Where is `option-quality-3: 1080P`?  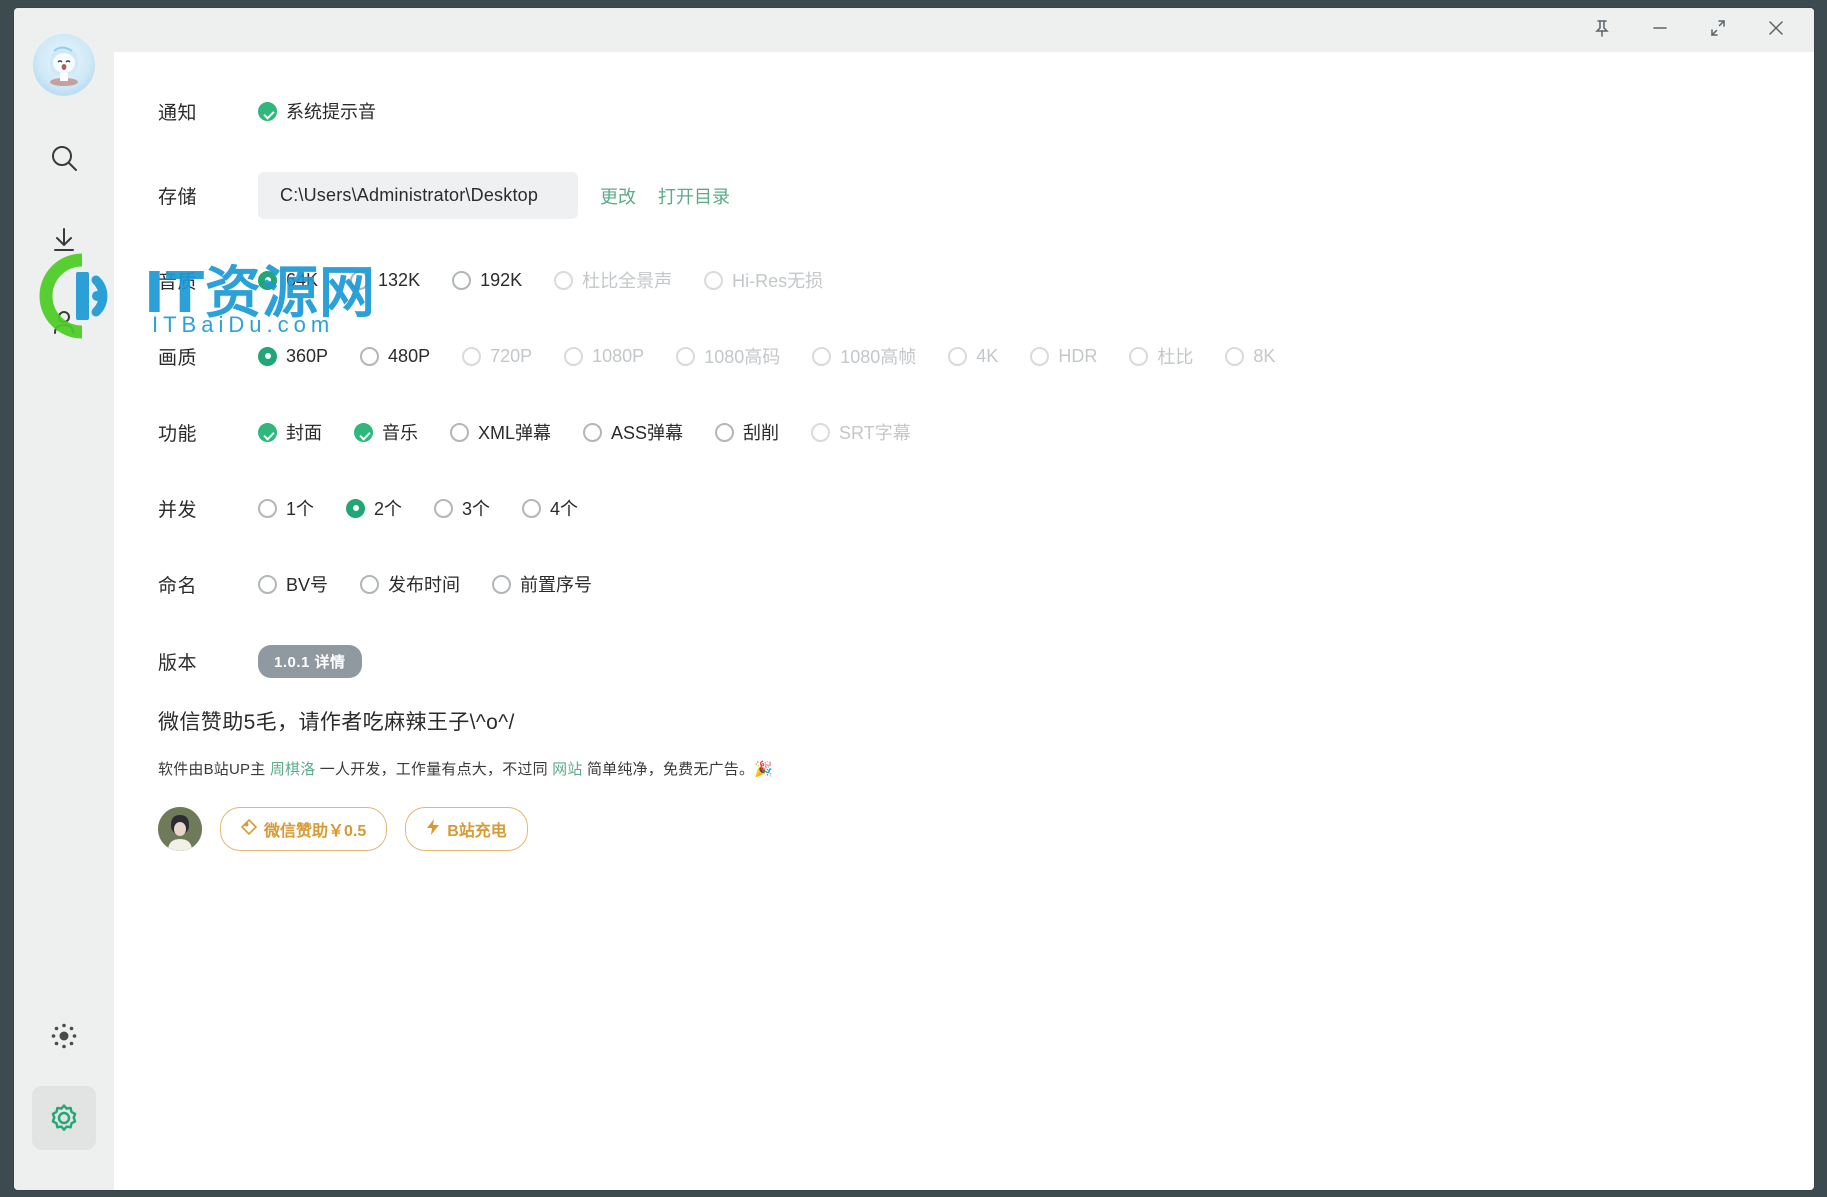 option-quality-3: 1080P is located at coordinates (604, 356).